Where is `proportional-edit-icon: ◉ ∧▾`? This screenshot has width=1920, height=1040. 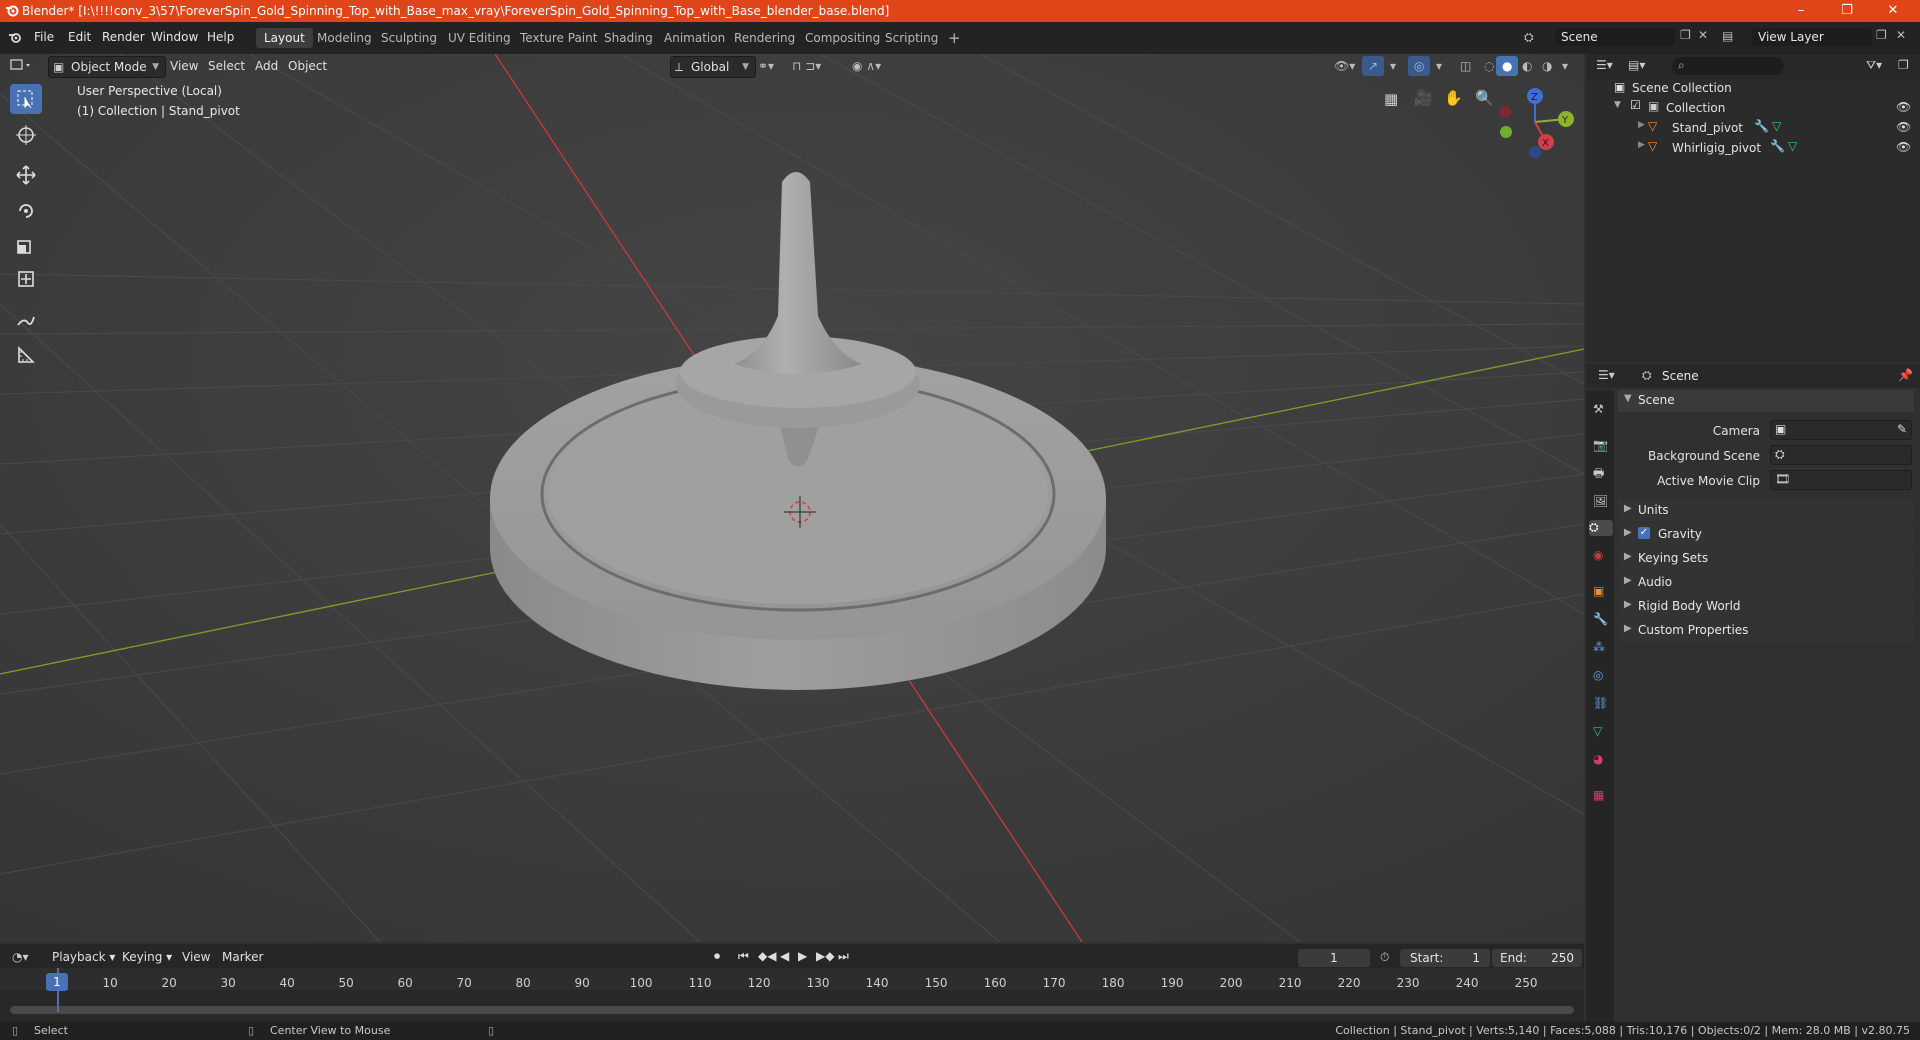
proportional-edit-icon: ◉ ∧▾ is located at coordinates (866, 66).